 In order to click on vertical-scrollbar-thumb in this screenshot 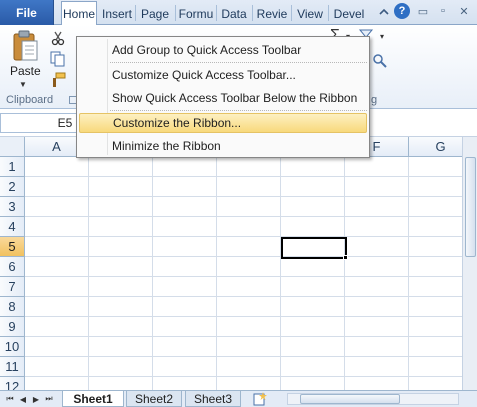, I will do `click(470, 207)`.